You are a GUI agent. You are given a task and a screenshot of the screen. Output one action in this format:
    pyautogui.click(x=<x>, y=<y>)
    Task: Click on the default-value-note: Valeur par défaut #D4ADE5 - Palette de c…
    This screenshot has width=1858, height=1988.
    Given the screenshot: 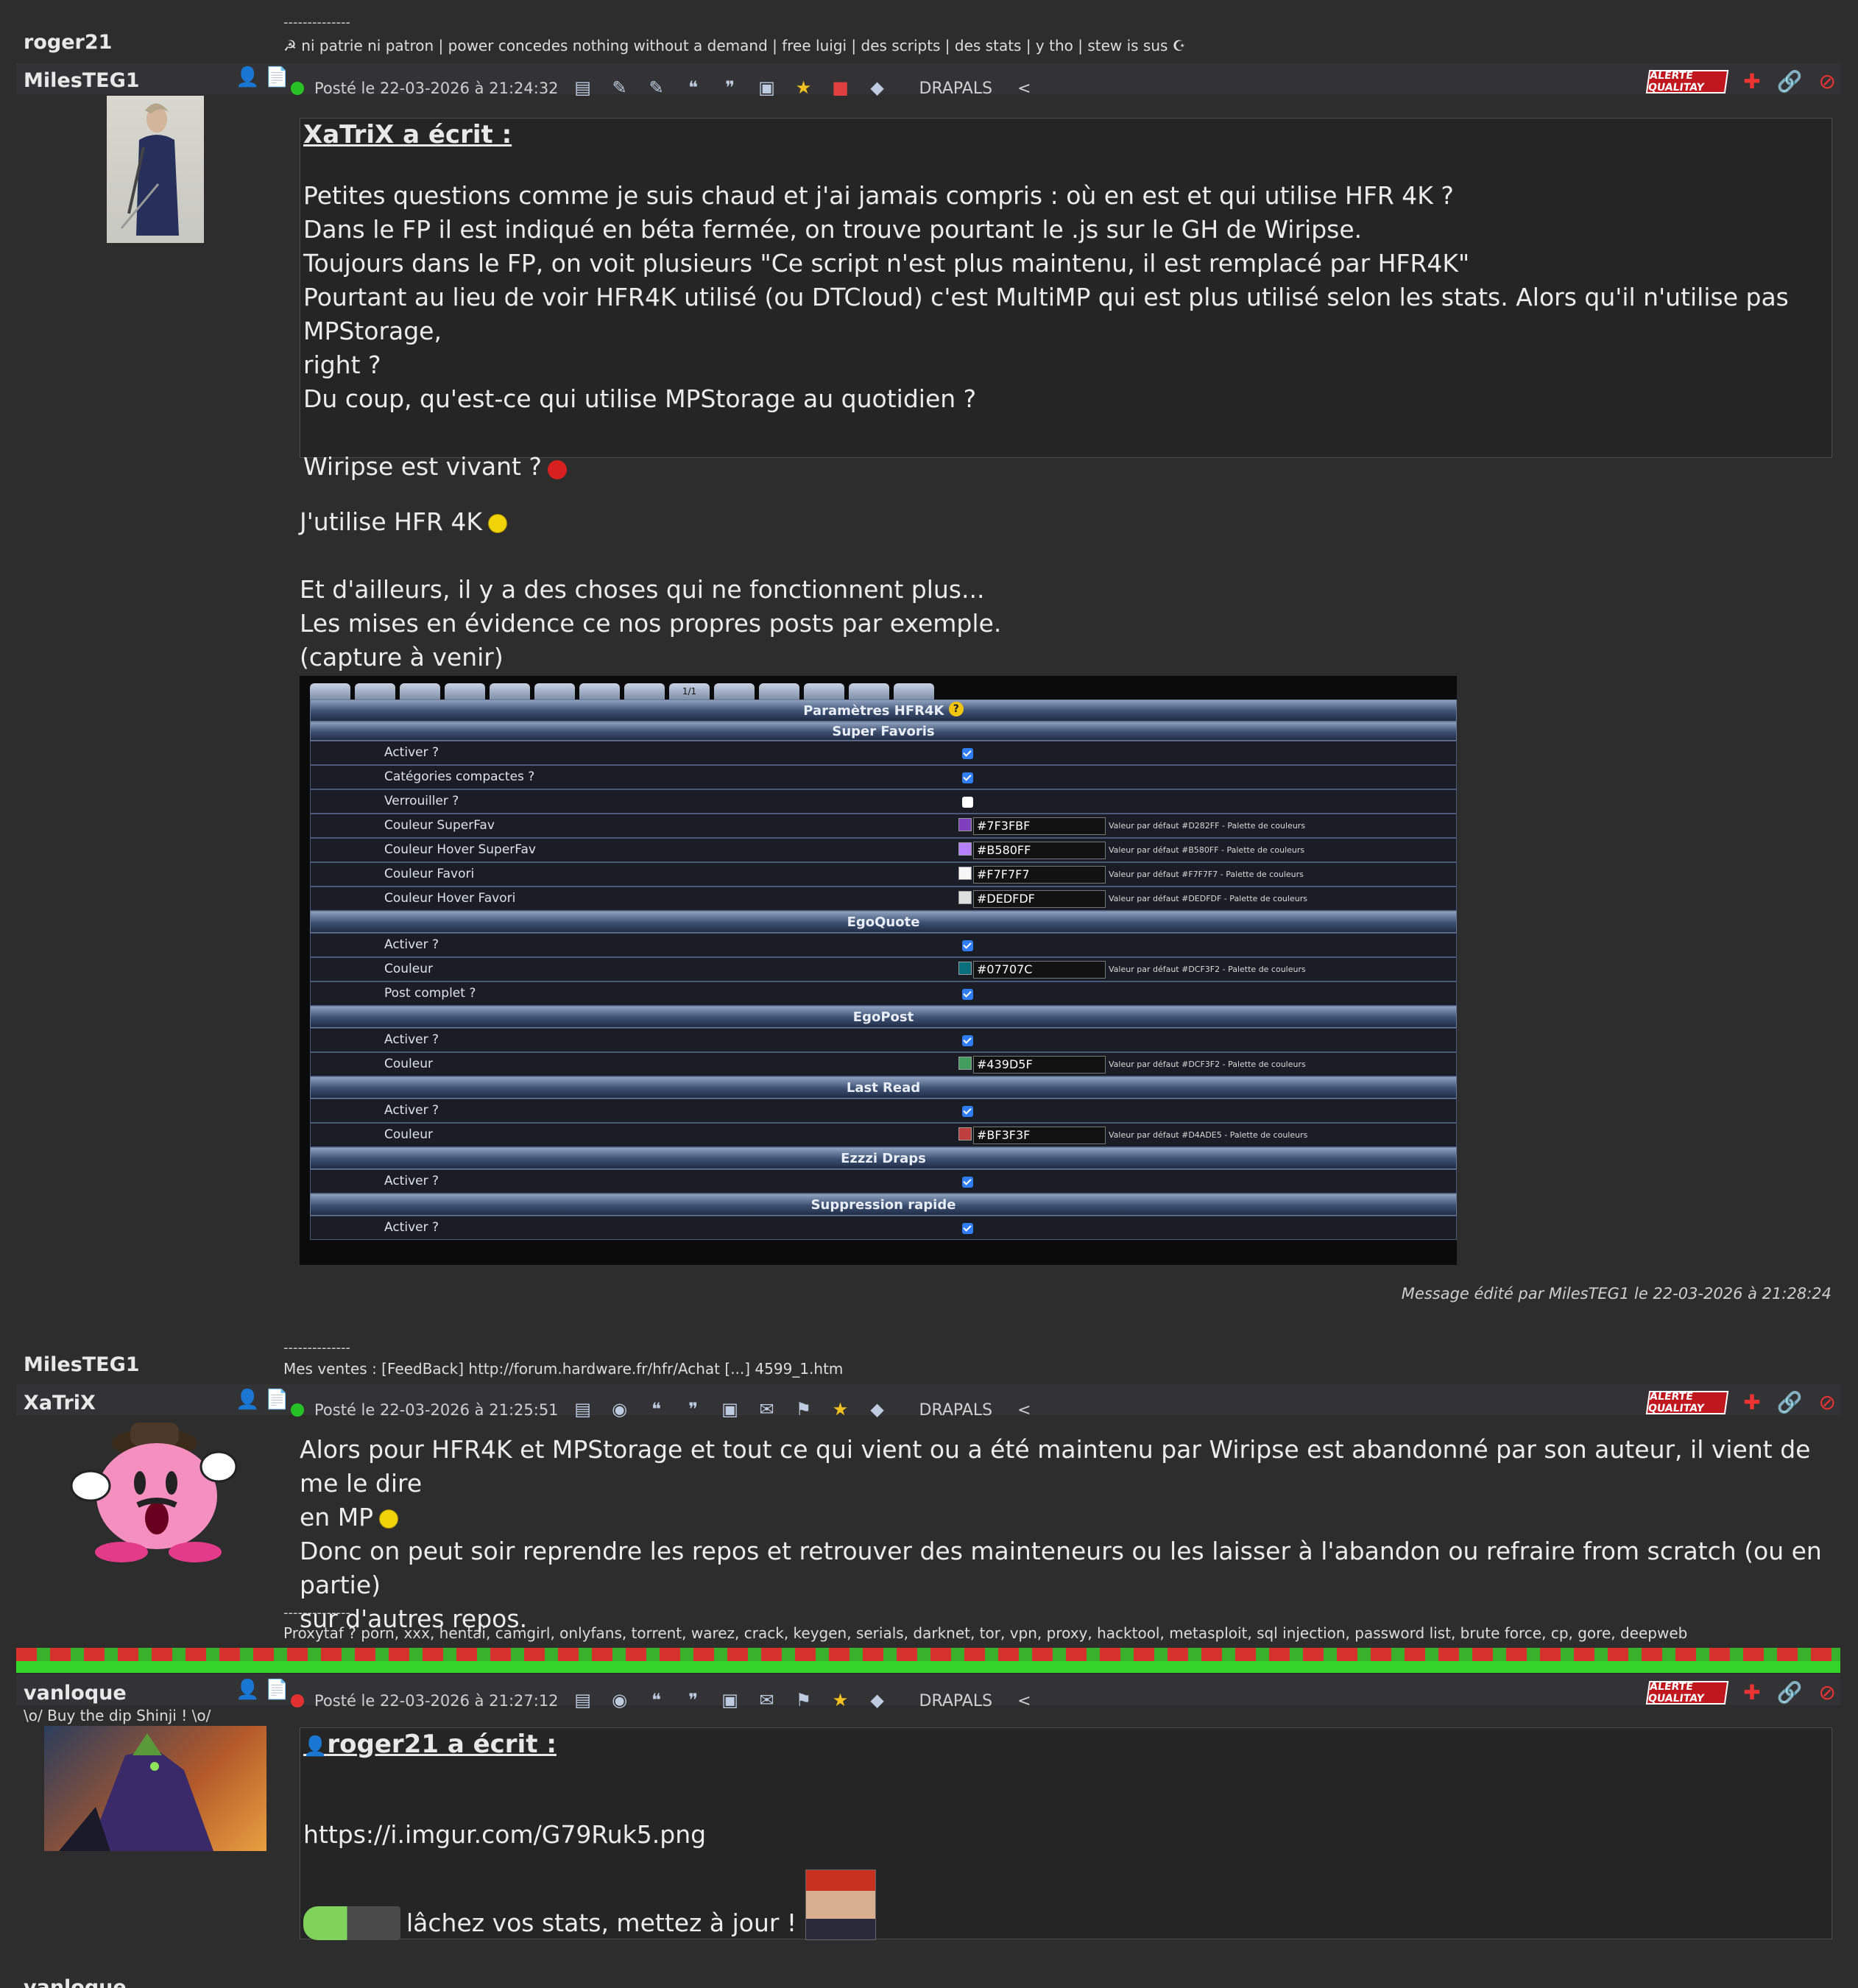 What is the action you would take?
    pyautogui.click(x=1208, y=1135)
    